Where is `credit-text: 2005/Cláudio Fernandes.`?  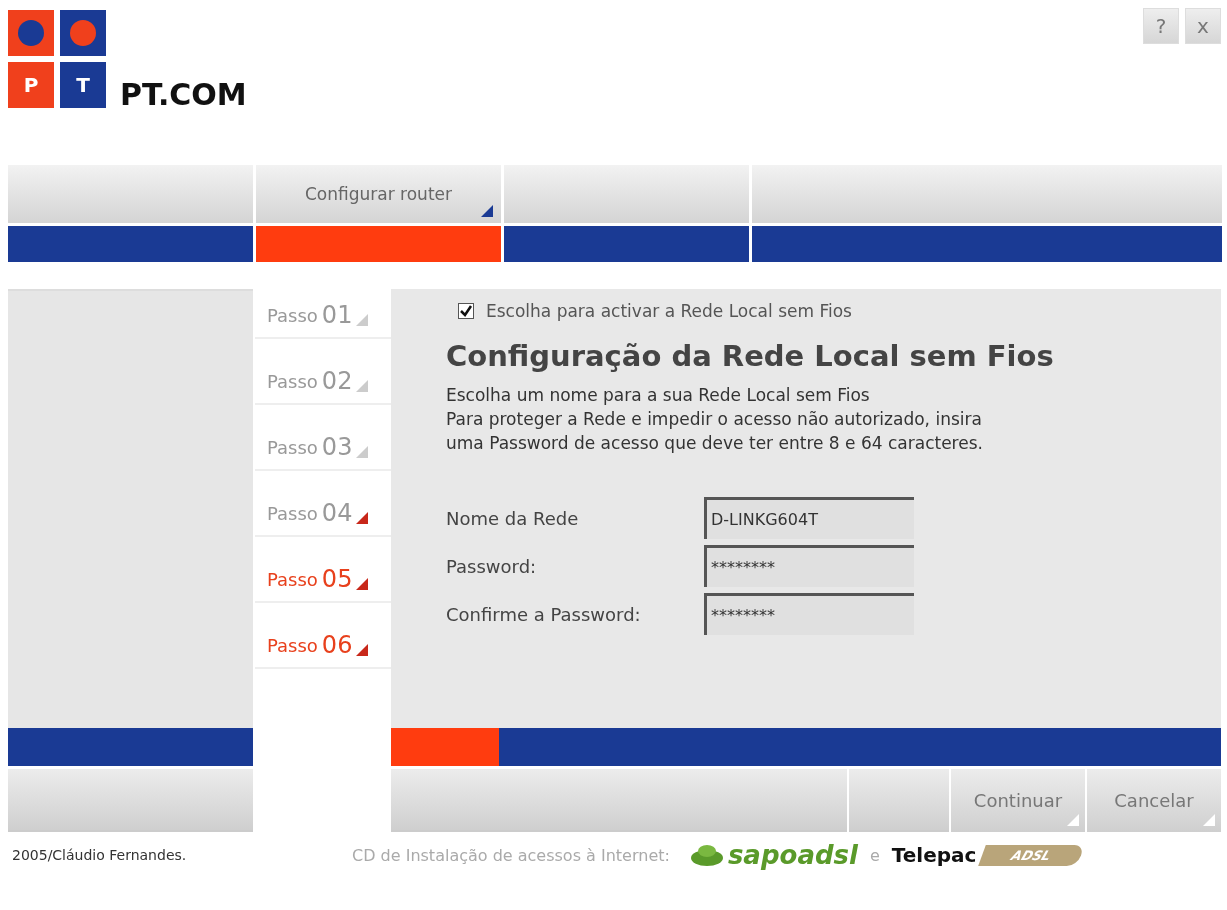
credit-text: 2005/Cláudio Fernandes. is located at coordinates (100, 855).